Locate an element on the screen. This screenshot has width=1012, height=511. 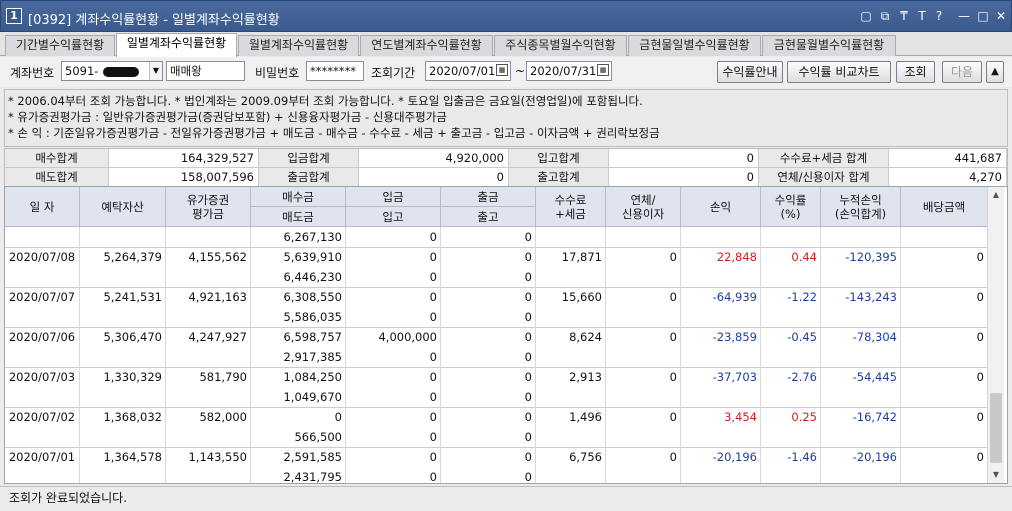
collapse-up-button: ▲ is located at coordinates (995, 72).